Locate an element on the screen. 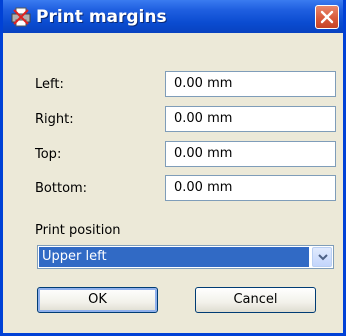  dropdown-button is located at coordinates (322, 257).